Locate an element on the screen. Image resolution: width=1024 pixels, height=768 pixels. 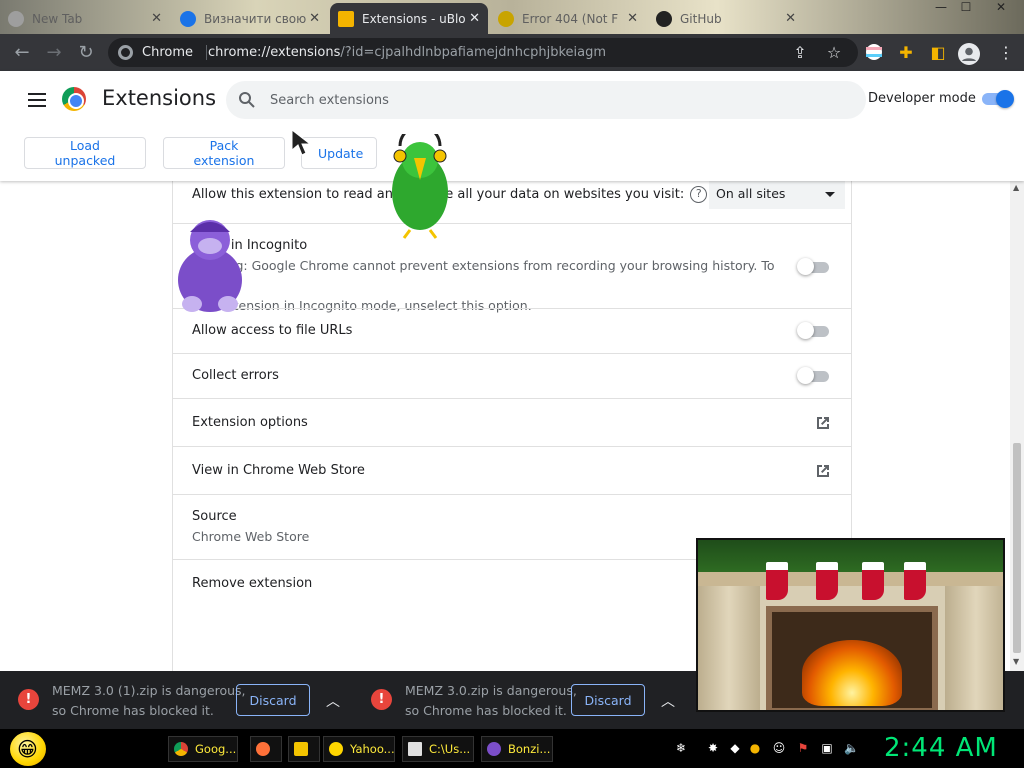
clock: 2:44 AM is located at coordinates (941, 748).